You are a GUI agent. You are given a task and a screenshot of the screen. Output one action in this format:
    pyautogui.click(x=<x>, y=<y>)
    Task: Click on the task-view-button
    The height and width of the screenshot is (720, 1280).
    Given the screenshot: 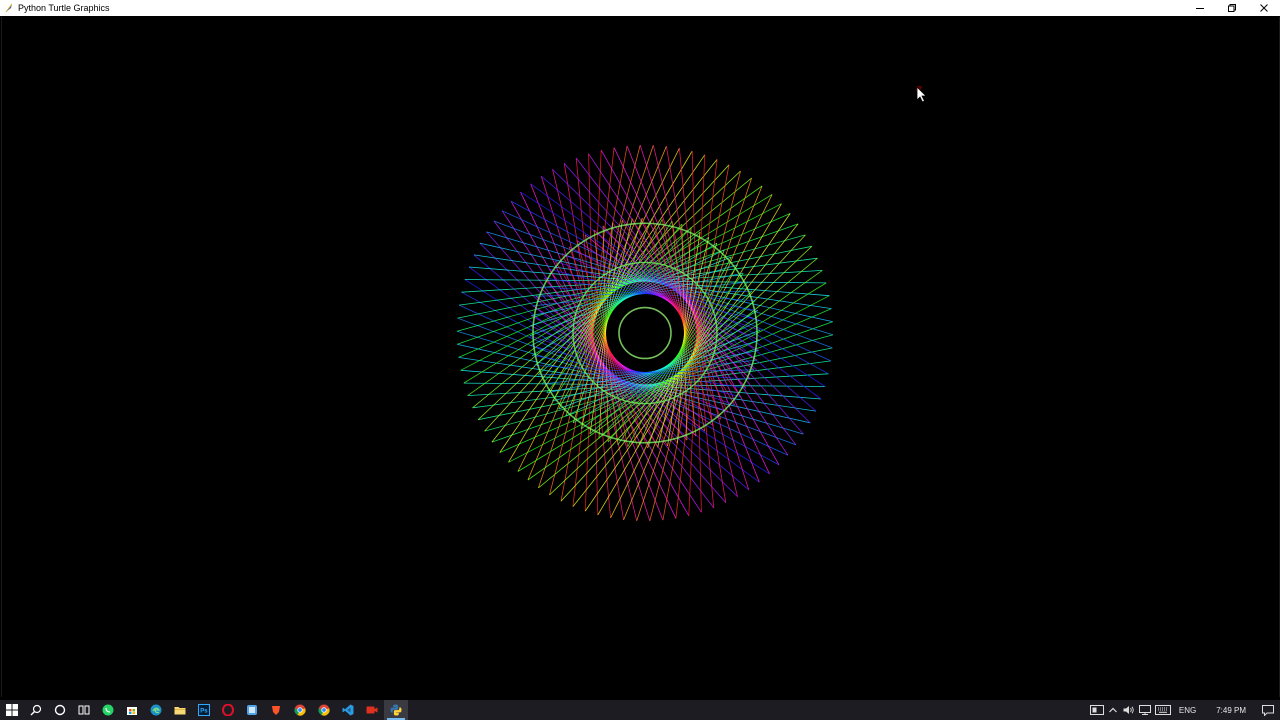 What is the action you would take?
    pyautogui.click(x=84, y=710)
    